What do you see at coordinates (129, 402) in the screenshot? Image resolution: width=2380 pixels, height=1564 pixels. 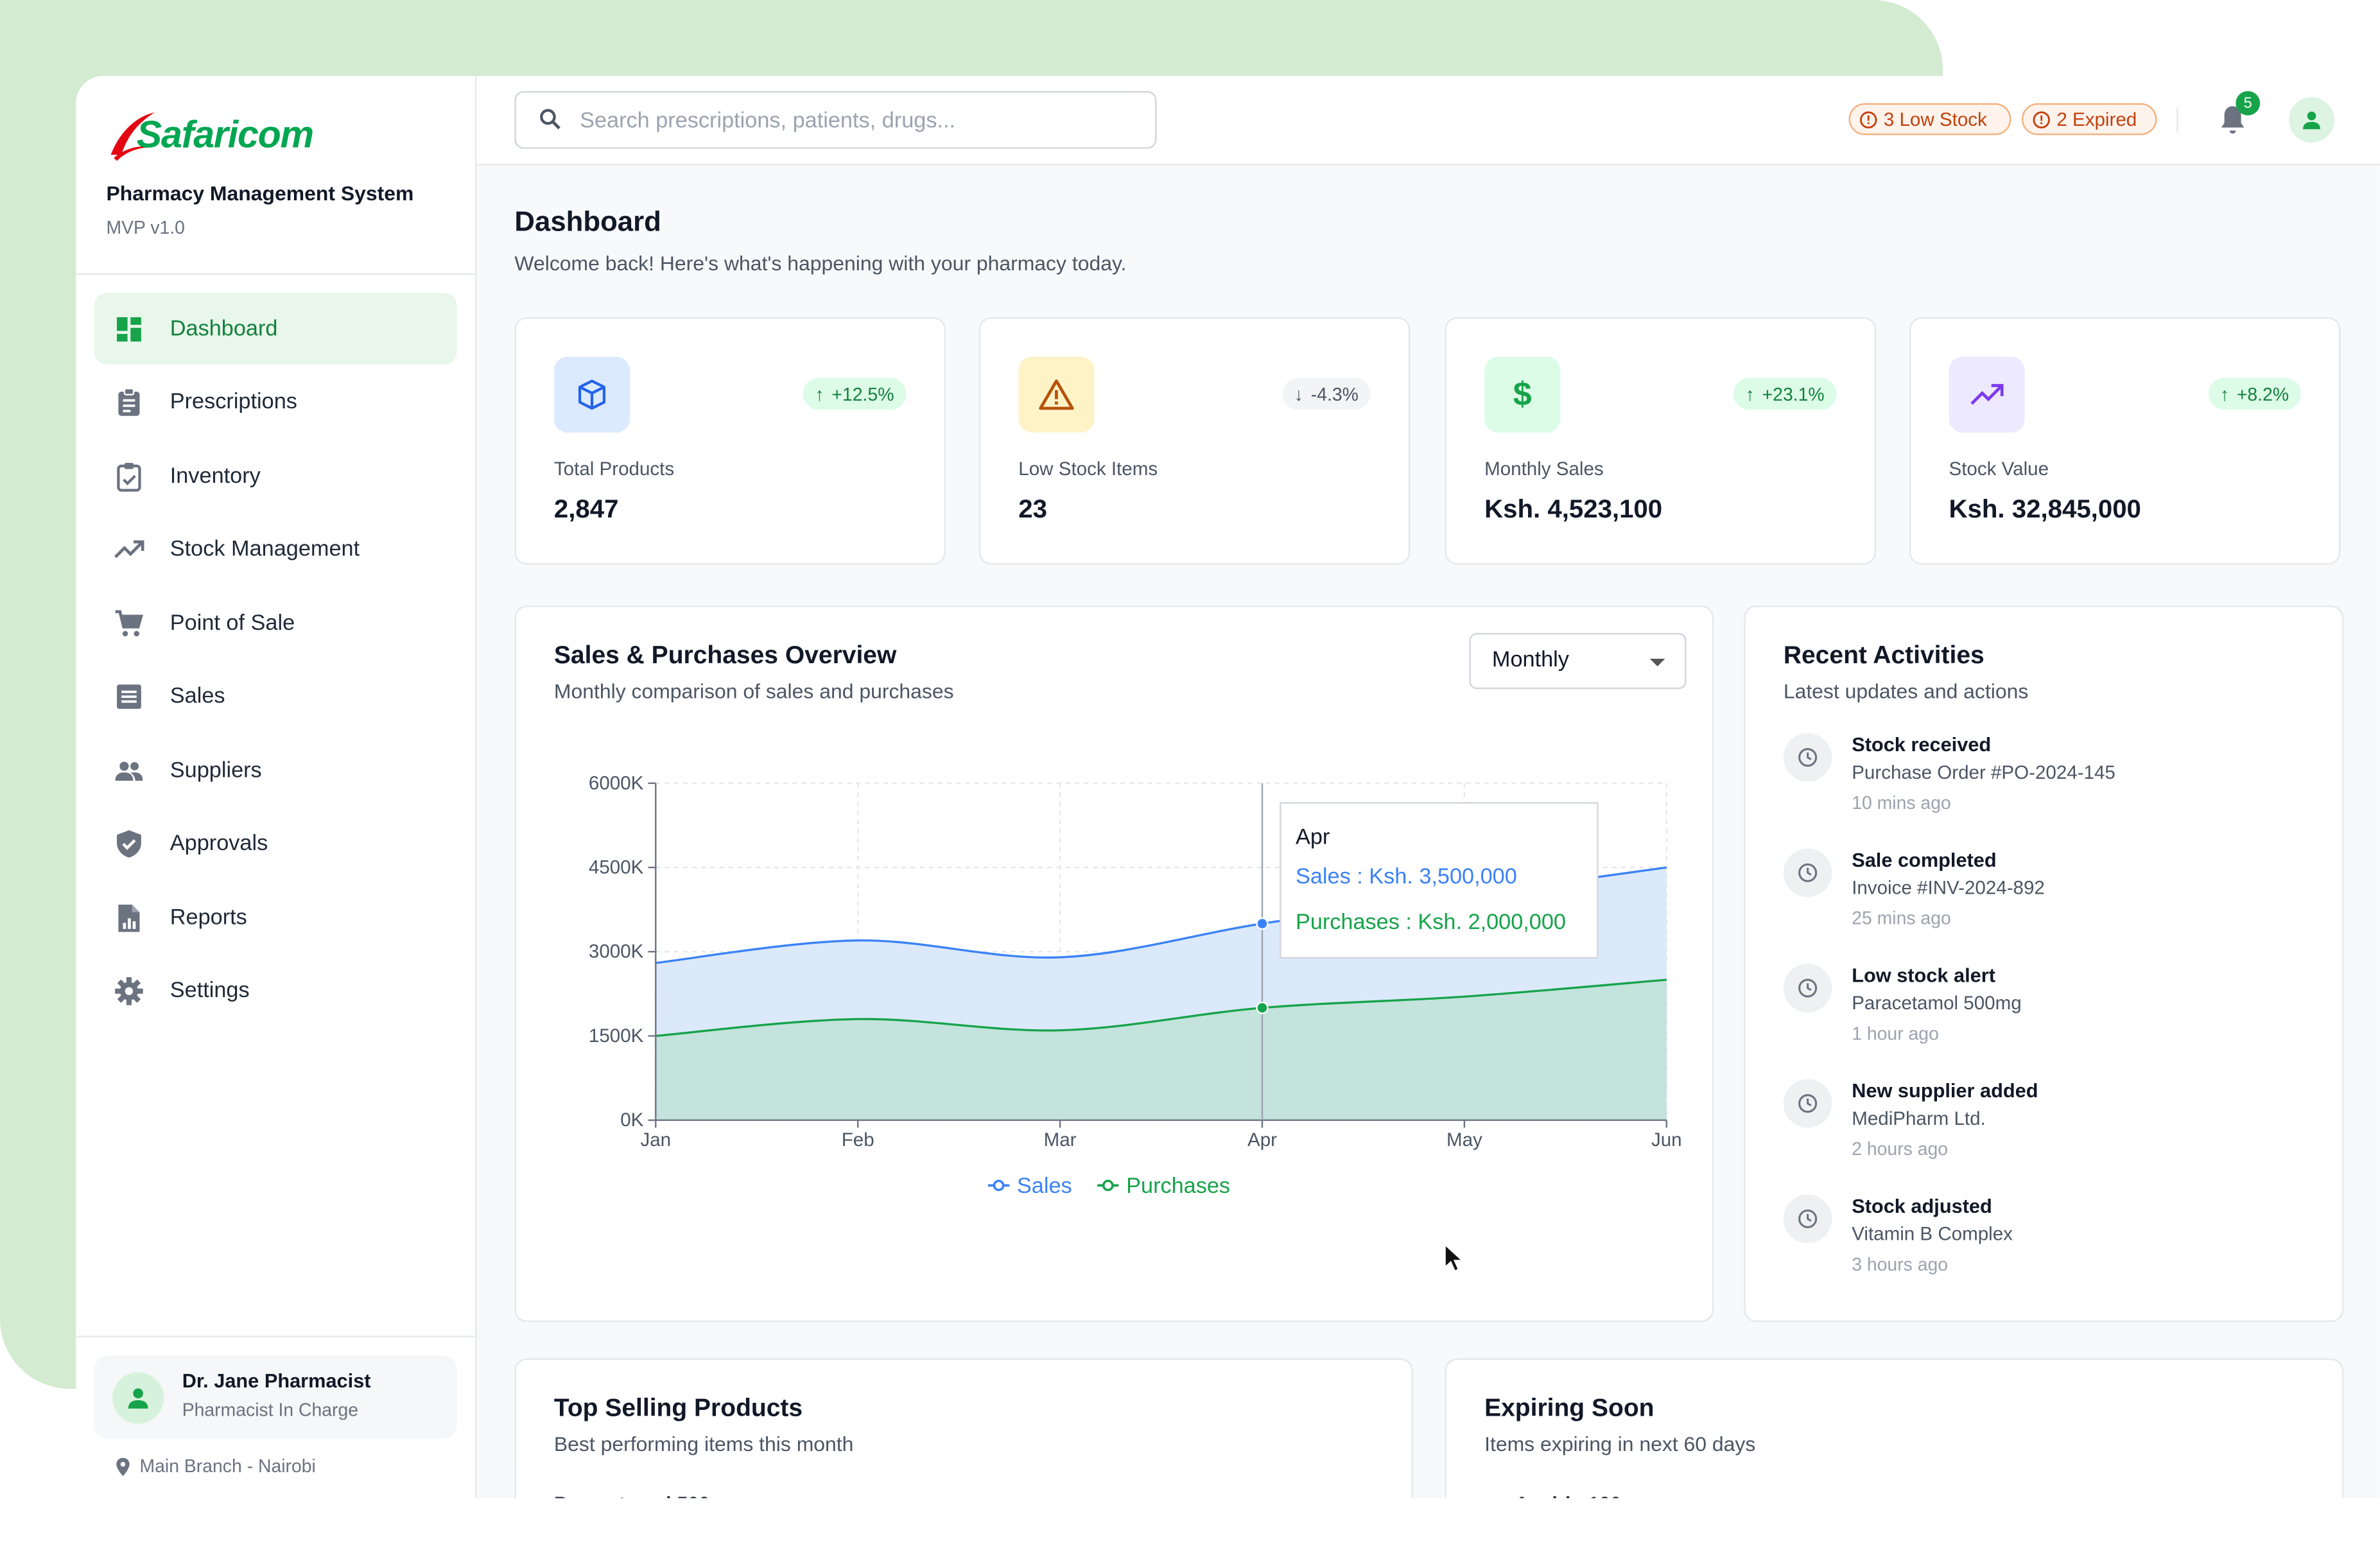 I see `clipboard-icon` at bounding box center [129, 402].